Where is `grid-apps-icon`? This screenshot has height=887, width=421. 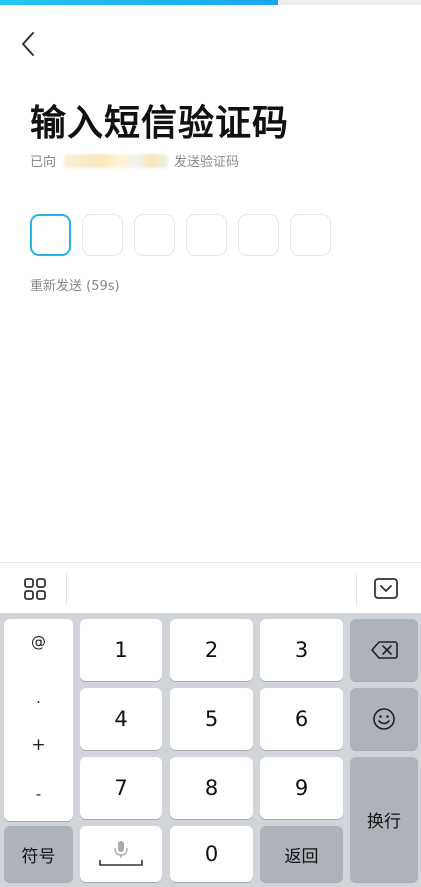 grid-apps-icon is located at coordinates (35, 589).